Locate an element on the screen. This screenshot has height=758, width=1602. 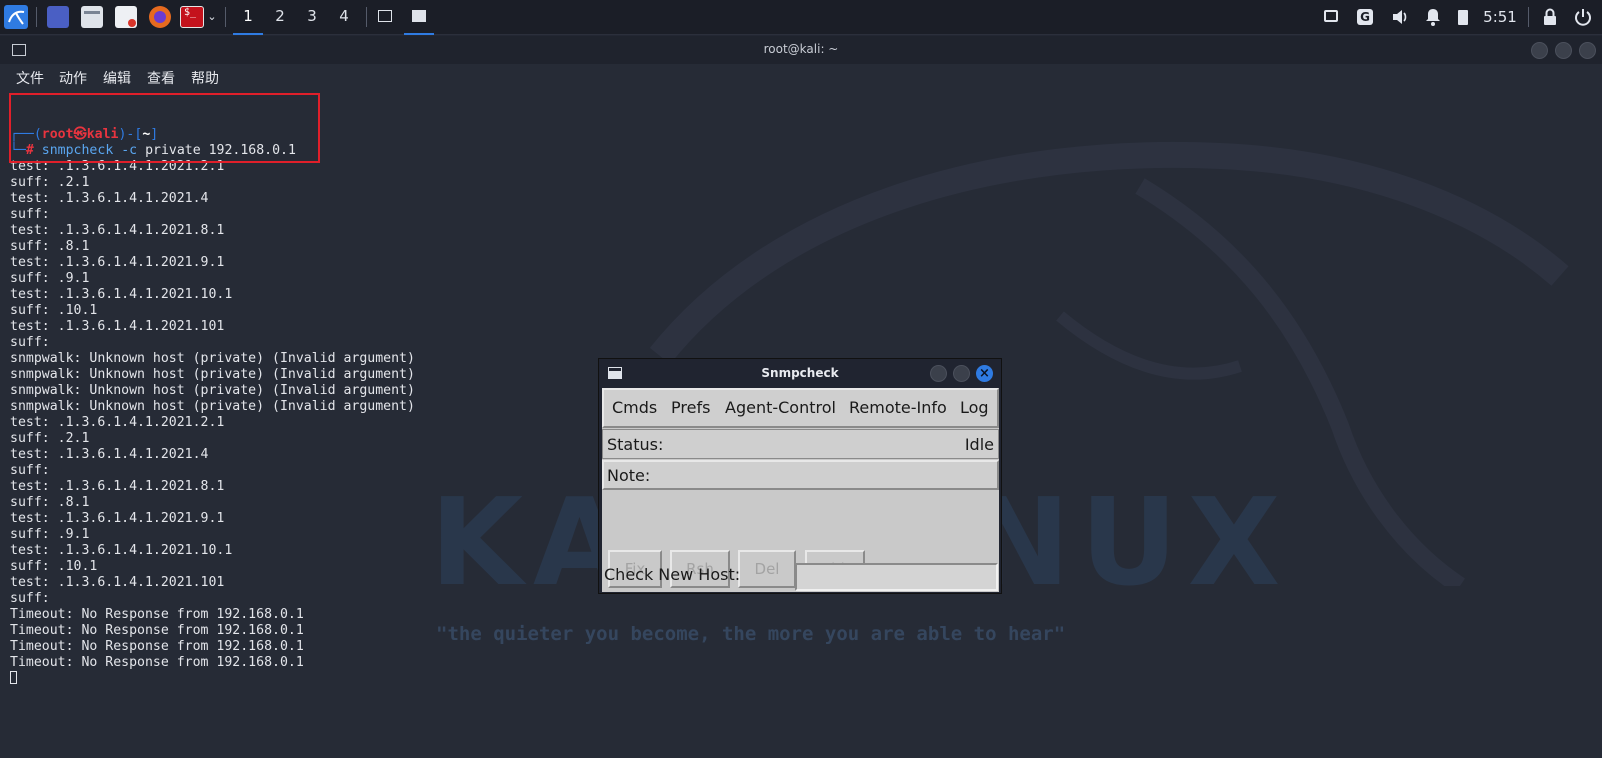
terminal-launcher-icon: $_ is located at coordinates (192, 17).